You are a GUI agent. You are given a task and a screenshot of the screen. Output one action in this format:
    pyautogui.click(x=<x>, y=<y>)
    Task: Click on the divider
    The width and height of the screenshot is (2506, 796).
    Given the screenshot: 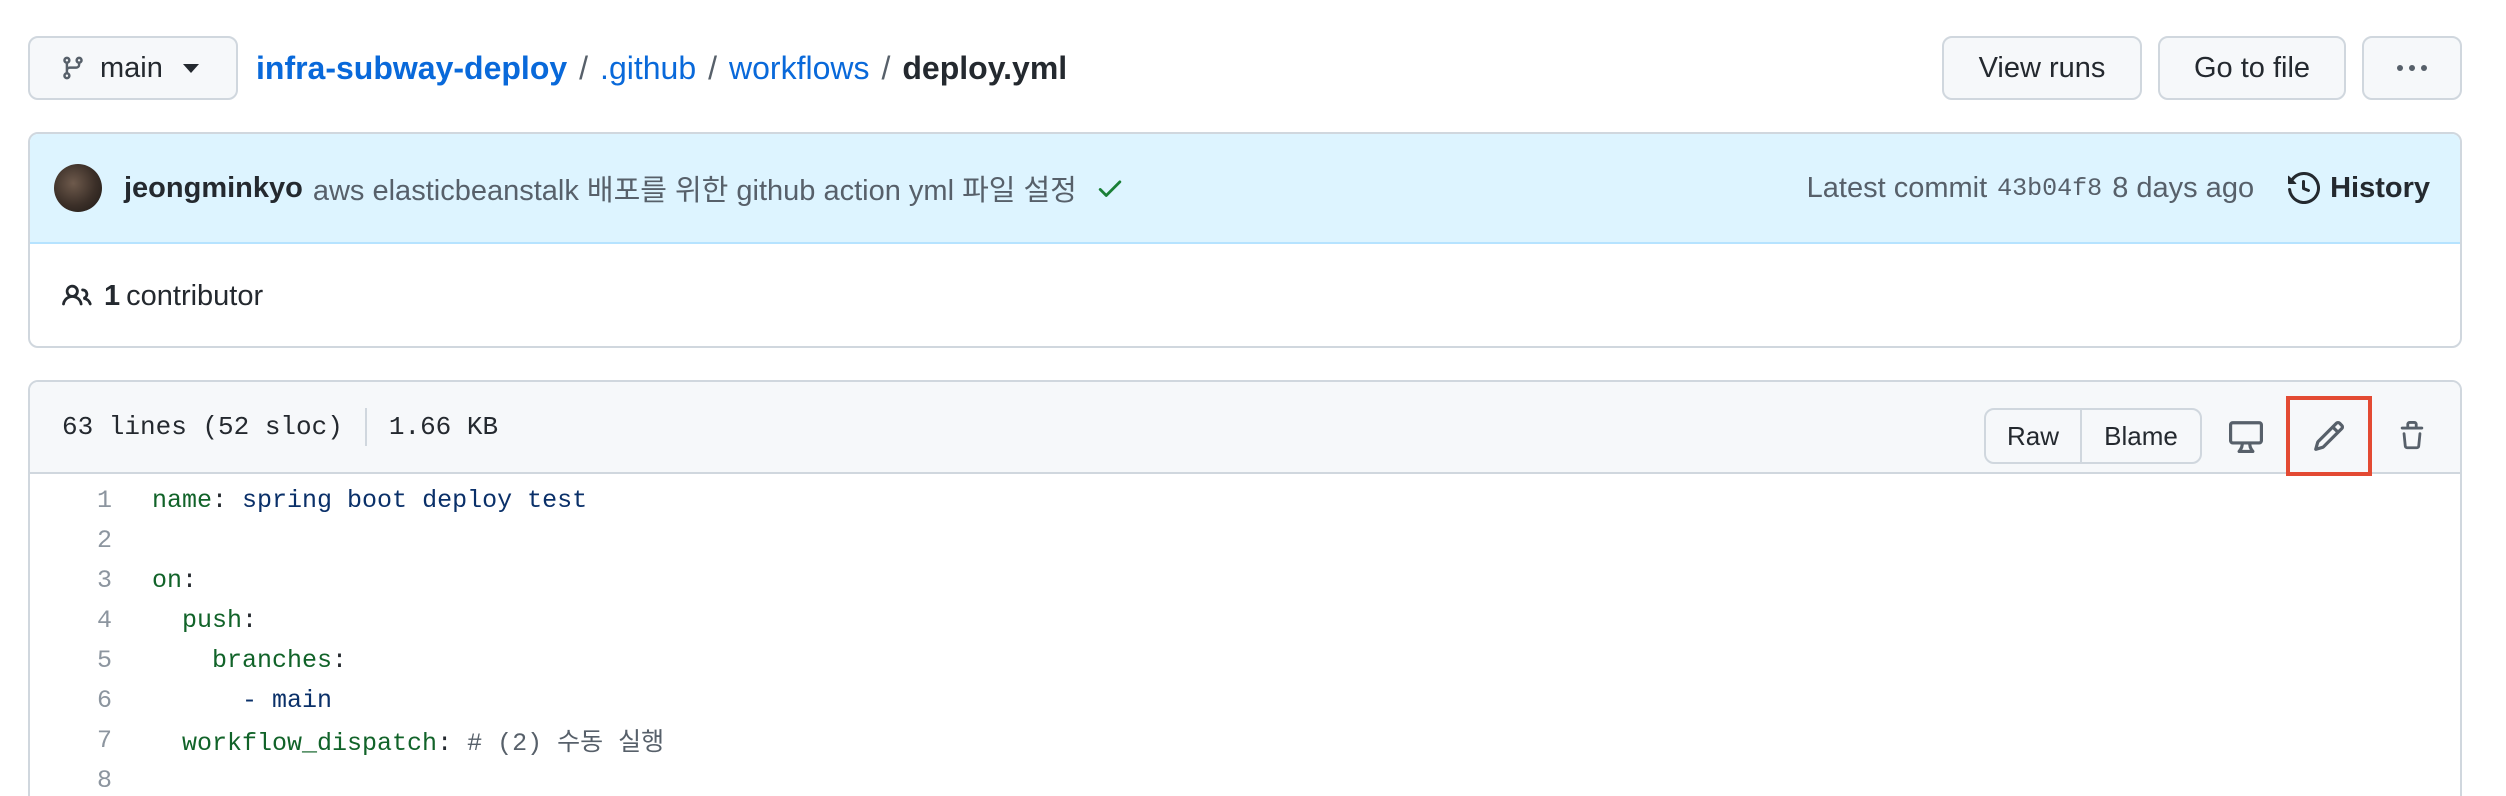 What is the action you would take?
    pyautogui.click(x=365, y=427)
    